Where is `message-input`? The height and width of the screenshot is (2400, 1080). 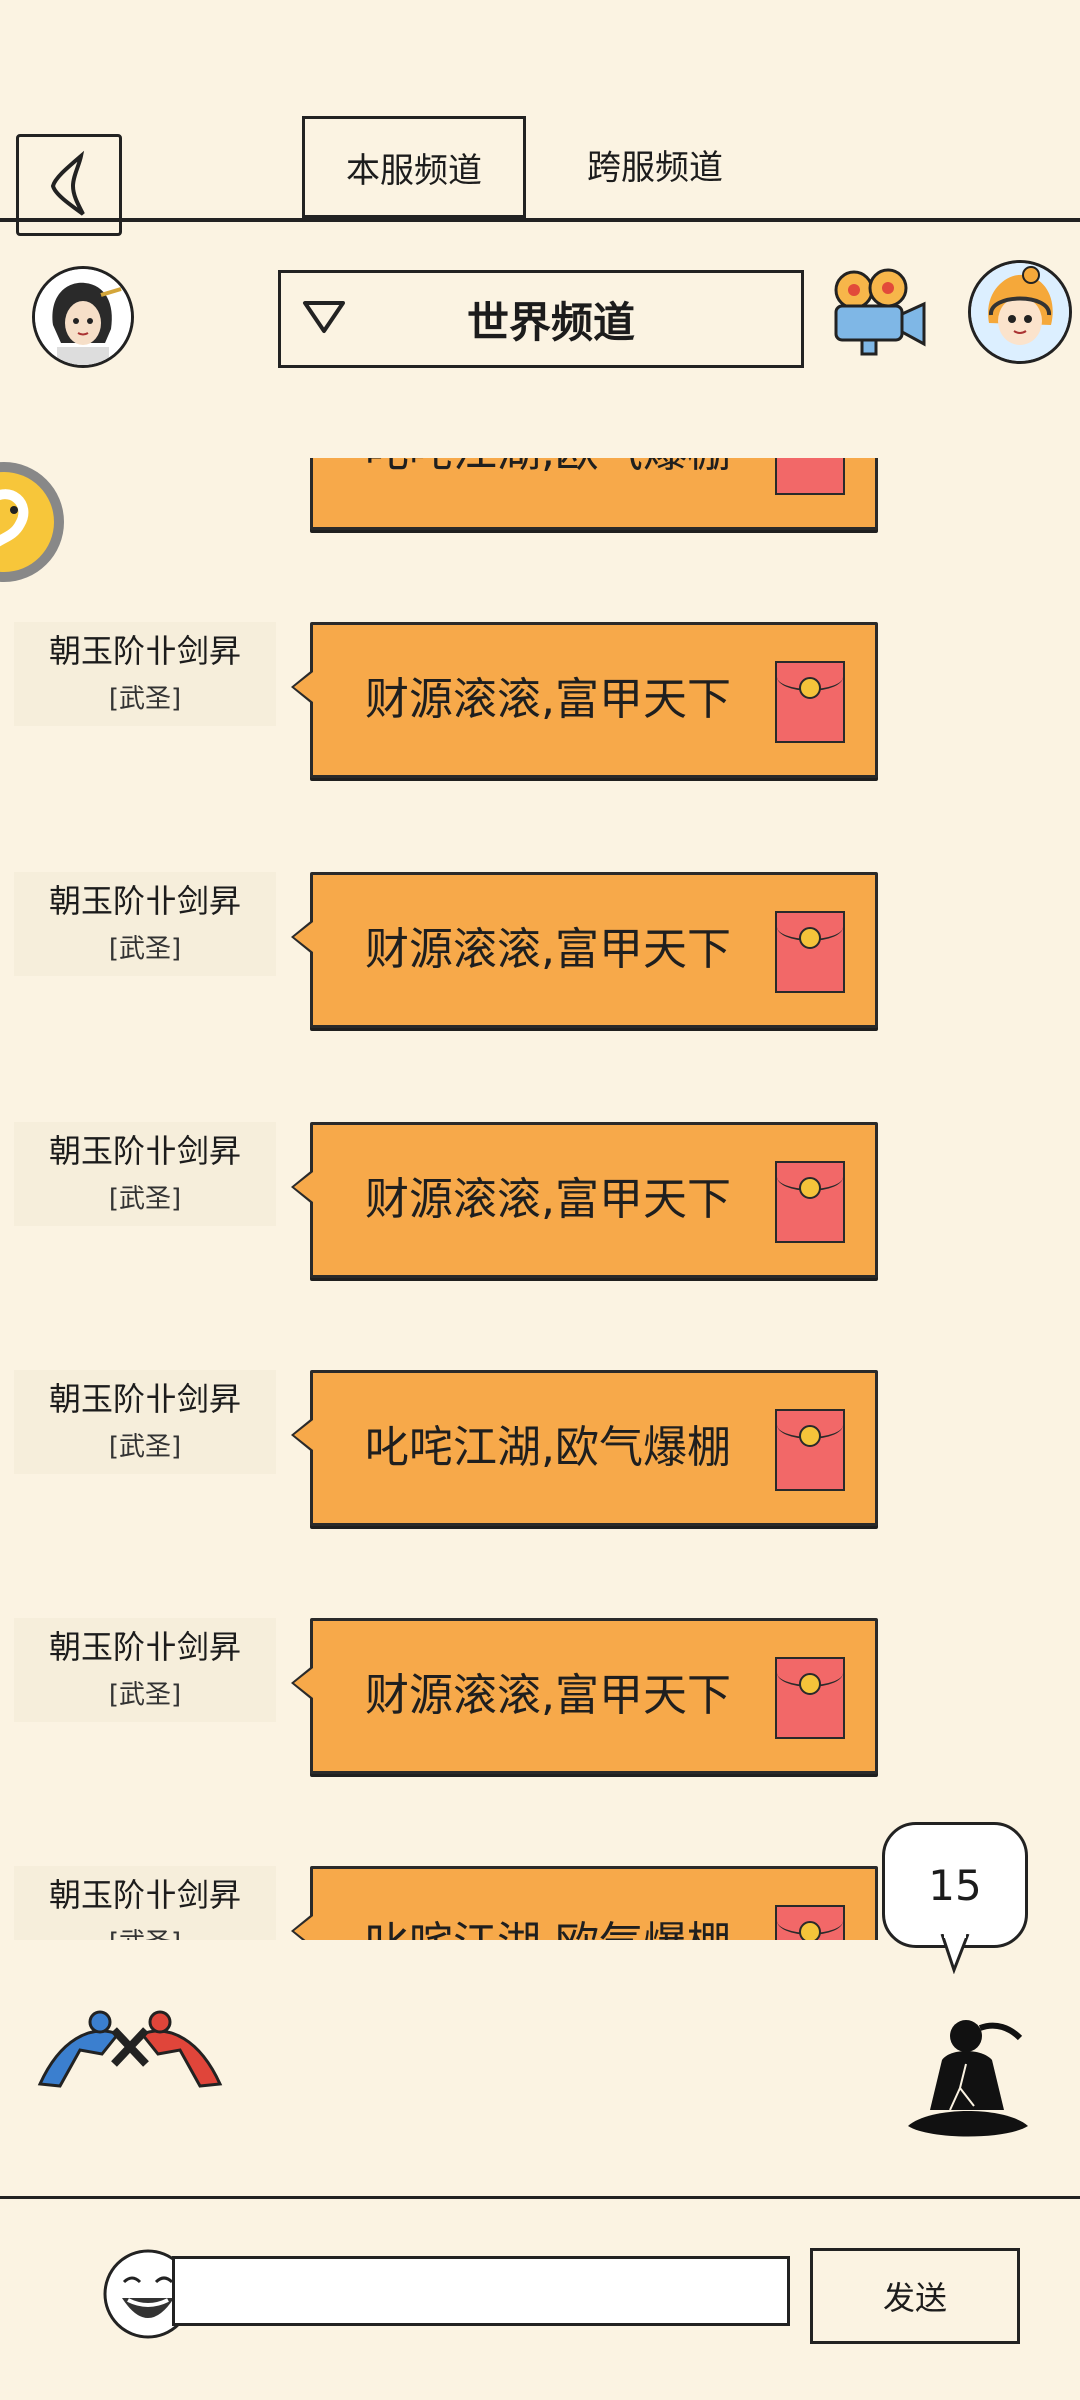 message-input is located at coordinates (481, 2291).